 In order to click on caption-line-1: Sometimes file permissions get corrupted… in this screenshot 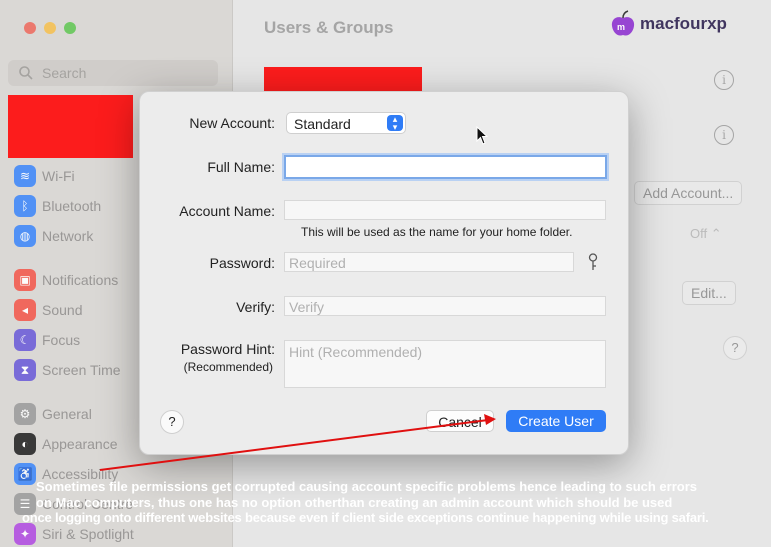, I will do `click(367, 486)`.